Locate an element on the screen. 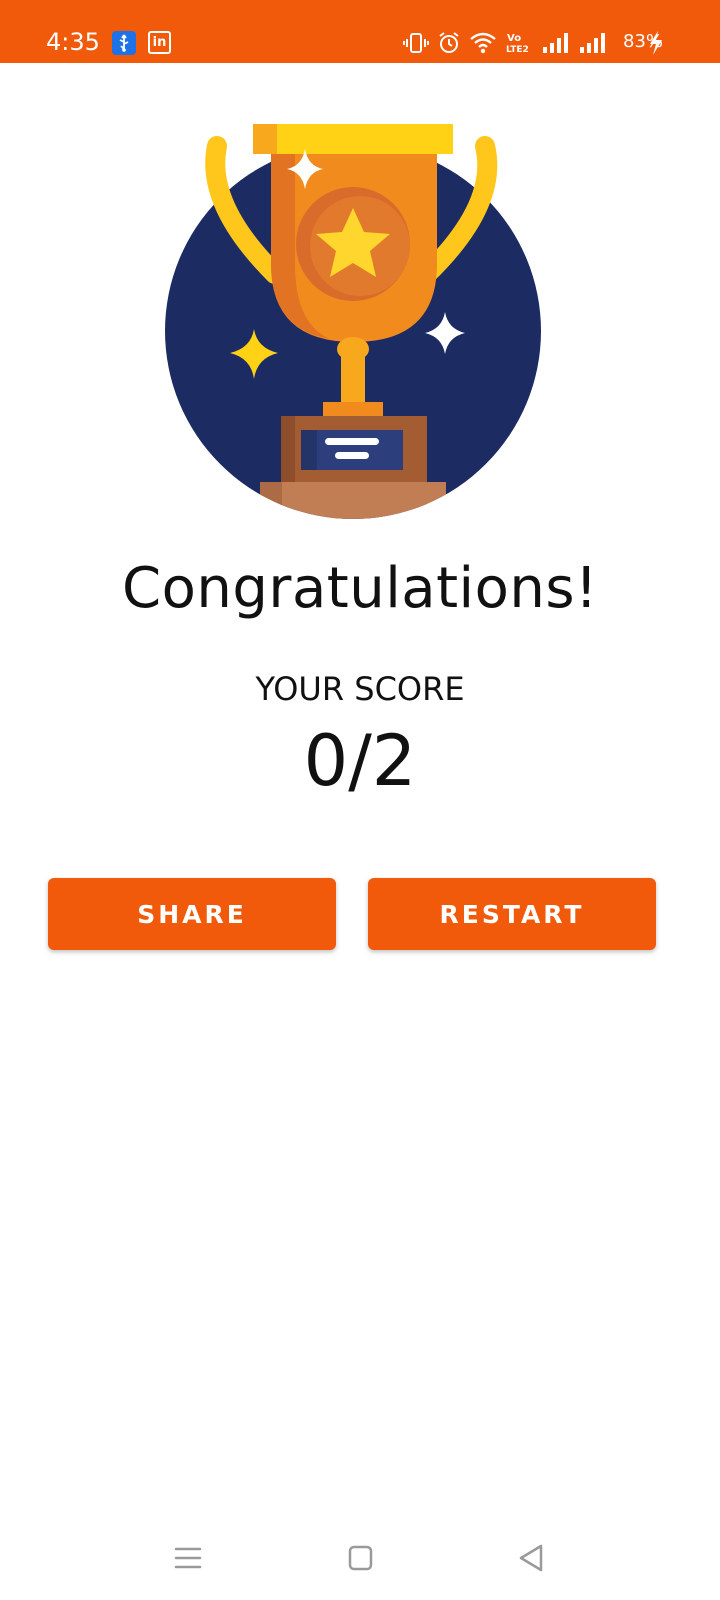 This screenshot has width=720, height=1600. usb-icon is located at coordinates (124, 43).